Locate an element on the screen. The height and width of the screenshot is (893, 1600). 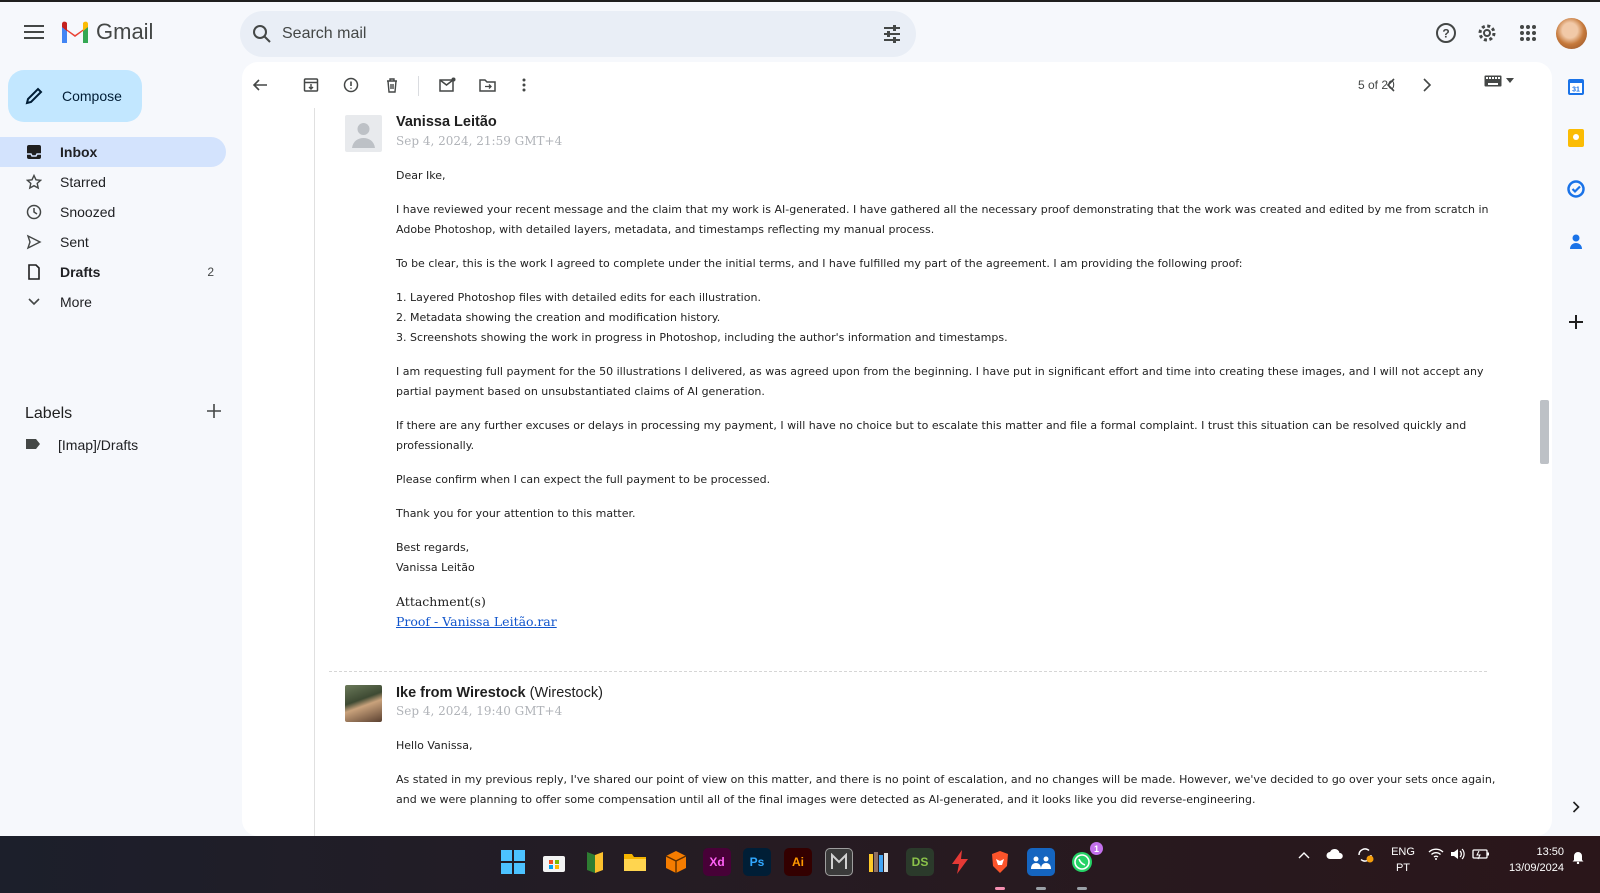
sidebar-item-label: Sent is located at coordinates (74, 242).